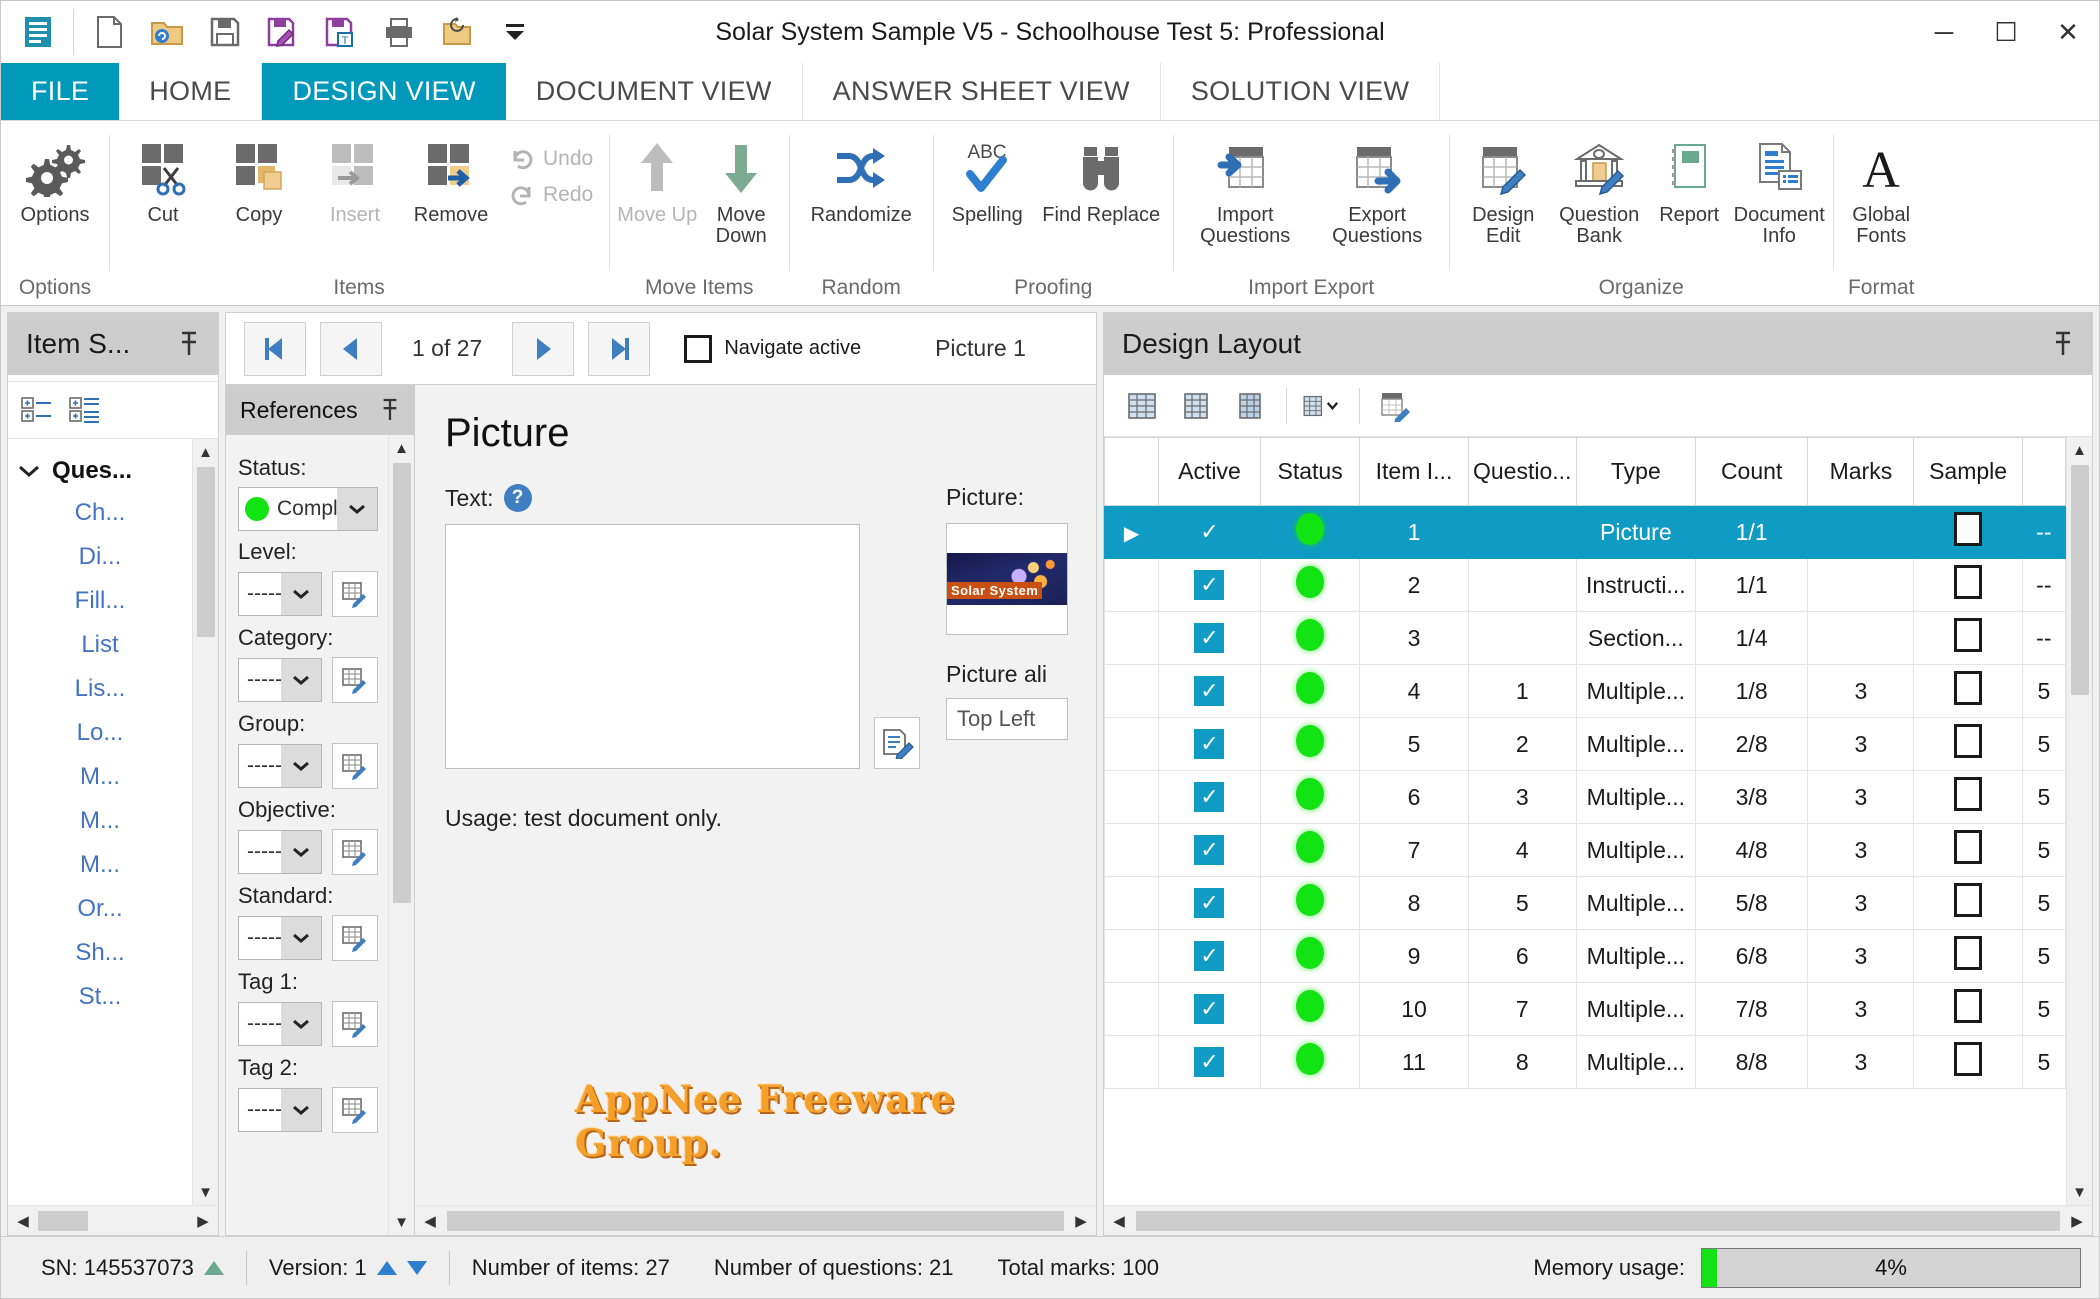 The width and height of the screenshot is (2100, 1299). Describe the element at coordinates (100, 645) in the screenshot. I see `item-selector-item-3: List` at that location.